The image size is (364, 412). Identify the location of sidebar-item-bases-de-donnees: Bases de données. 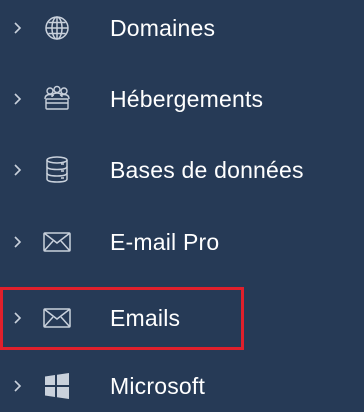
(182, 170).